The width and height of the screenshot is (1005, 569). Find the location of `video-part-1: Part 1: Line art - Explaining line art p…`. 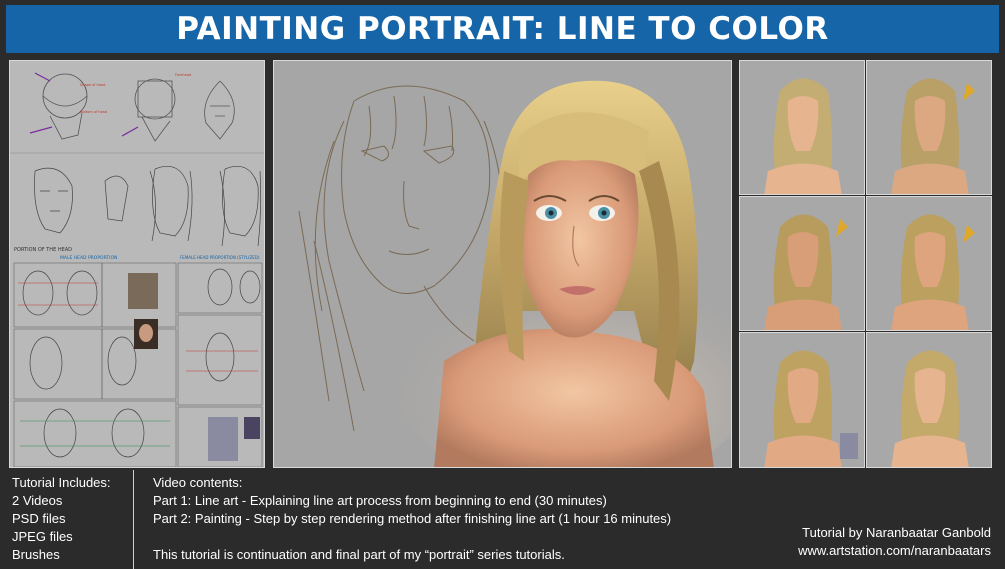

video-part-1: Part 1: Line art - Explaining line art p… is located at coordinates (380, 500).